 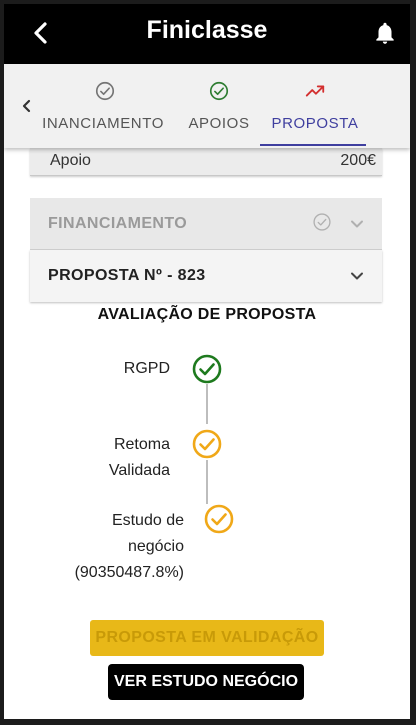 I want to click on accordion-title: PROPOSTA Nº - 823, so click(x=127, y=275).